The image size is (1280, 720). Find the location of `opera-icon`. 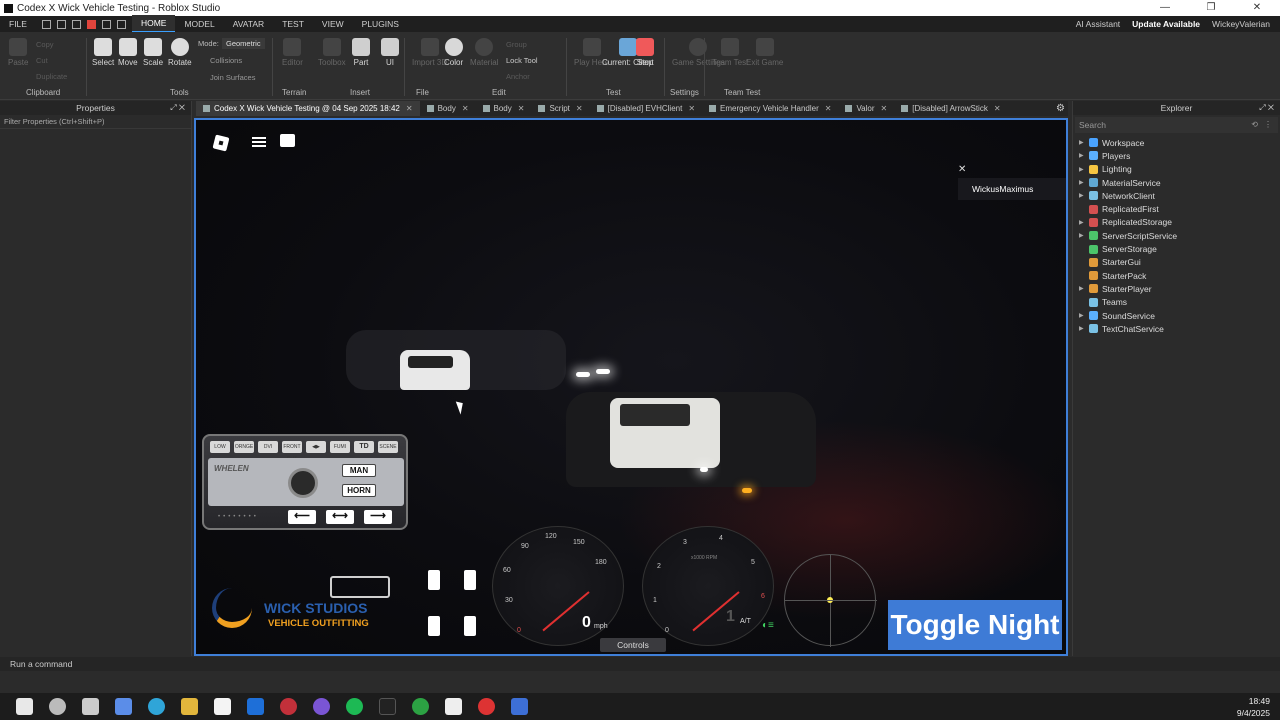

opera-icon is located at coordinates (288, 706).